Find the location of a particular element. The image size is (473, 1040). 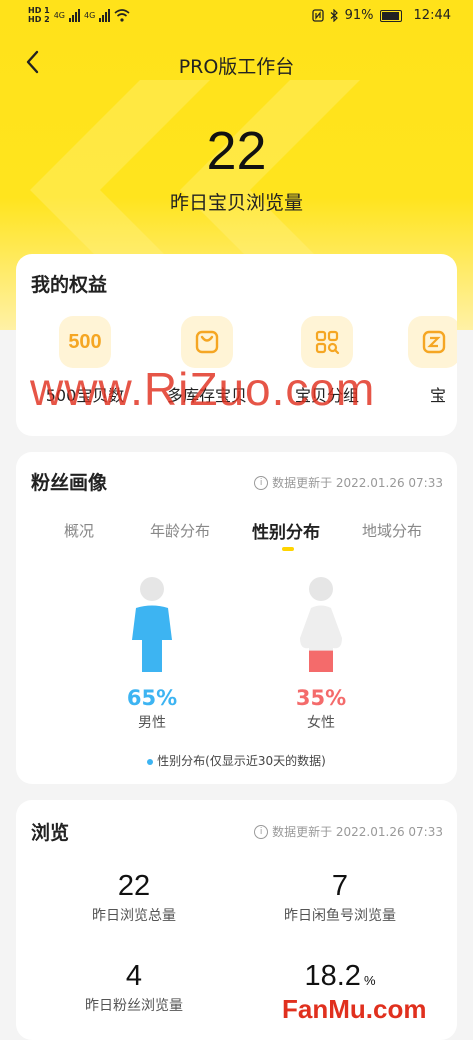

tab-gender: 性别分布 is located at coordinates (286, 530).